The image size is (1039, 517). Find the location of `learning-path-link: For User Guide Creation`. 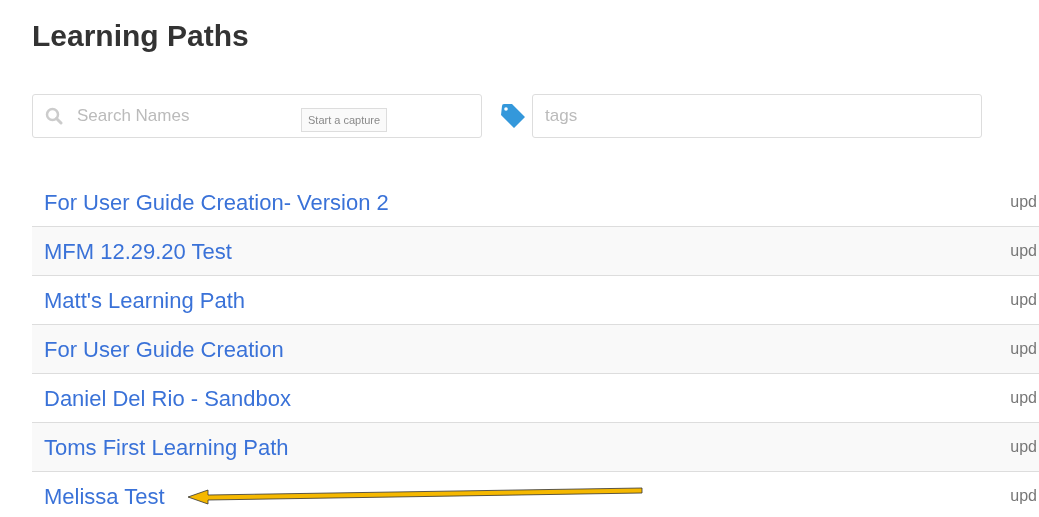

learning-path-link: For User Guide Creation is located at coordinates (164, 349).